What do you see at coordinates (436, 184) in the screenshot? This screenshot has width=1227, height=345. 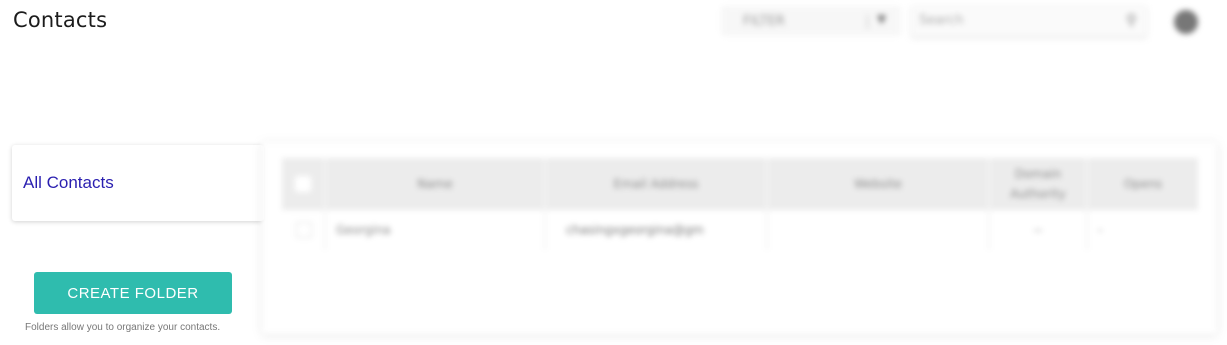 I see `column-header-name: Name` at bounding box center [436, 184].